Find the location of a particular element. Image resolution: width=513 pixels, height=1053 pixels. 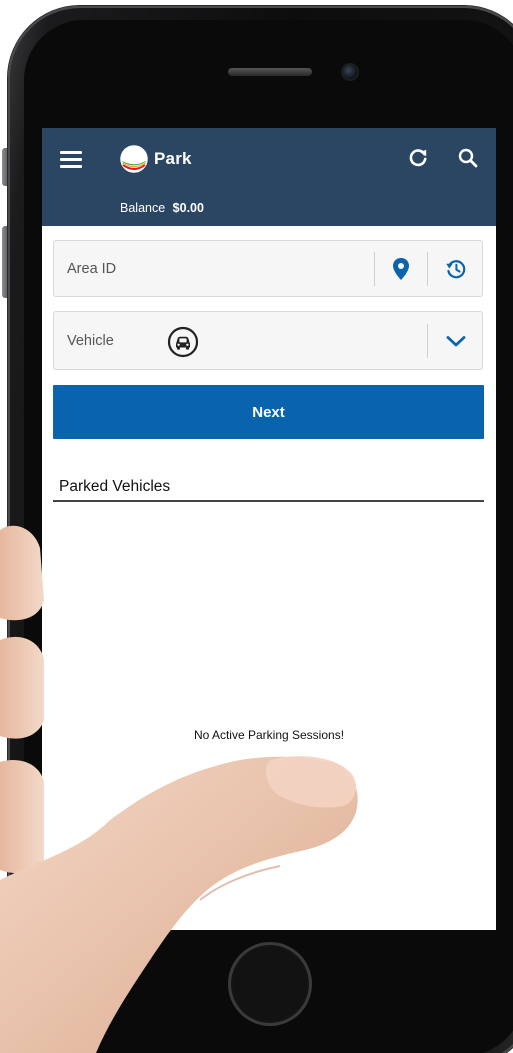

earpiece-speaker is located at coordinates (270, 72).